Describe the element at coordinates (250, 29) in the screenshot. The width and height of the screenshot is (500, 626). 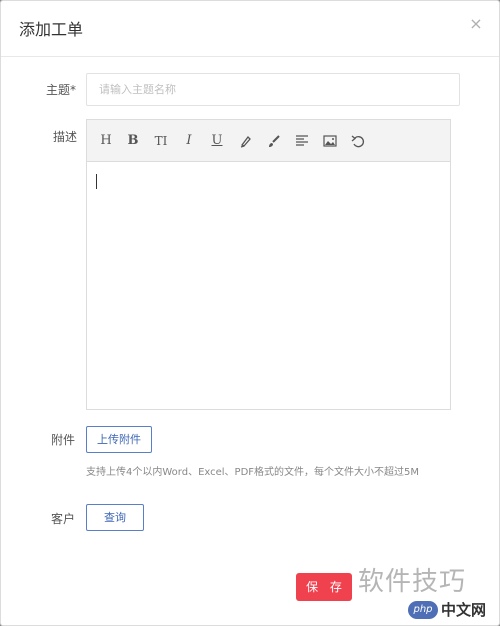
I see `dialog-header: 添加工单 ×` at that location.